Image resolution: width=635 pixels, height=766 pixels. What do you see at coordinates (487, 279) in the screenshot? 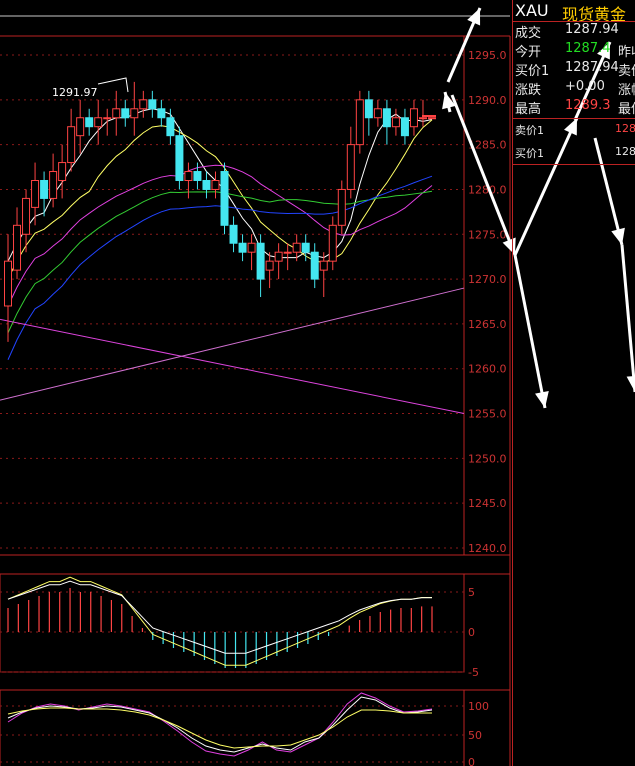
I see `price-tick-label: 1270.0` at bounding box center [487, 279].